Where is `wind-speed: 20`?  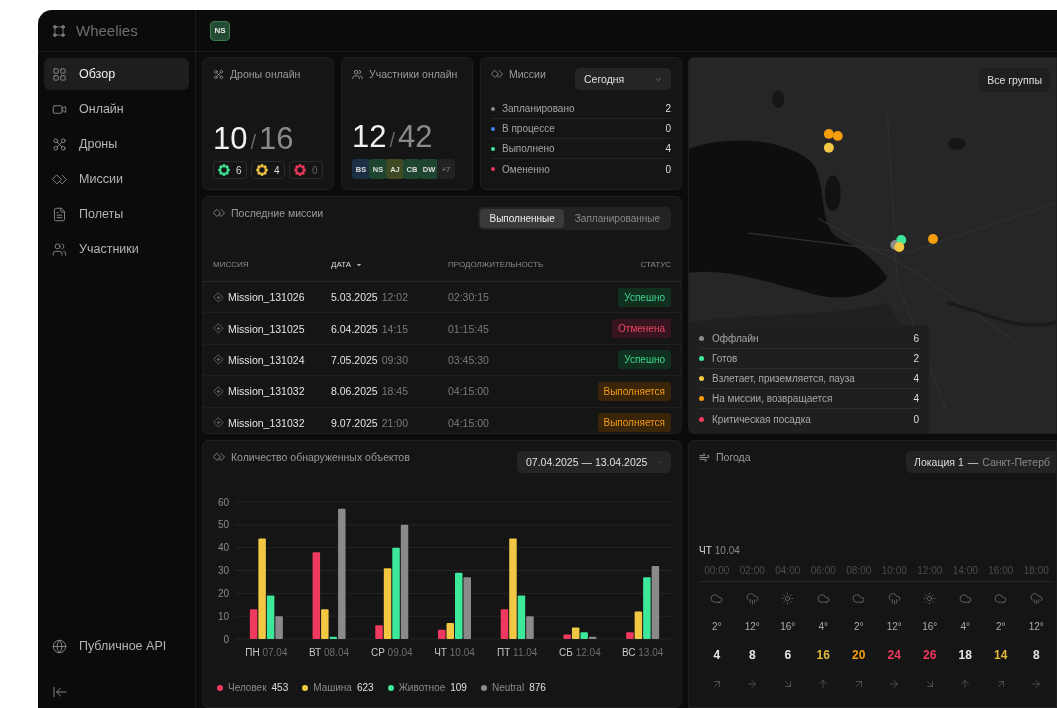 wind-speed: 20 is located at coordinates (859, 655).